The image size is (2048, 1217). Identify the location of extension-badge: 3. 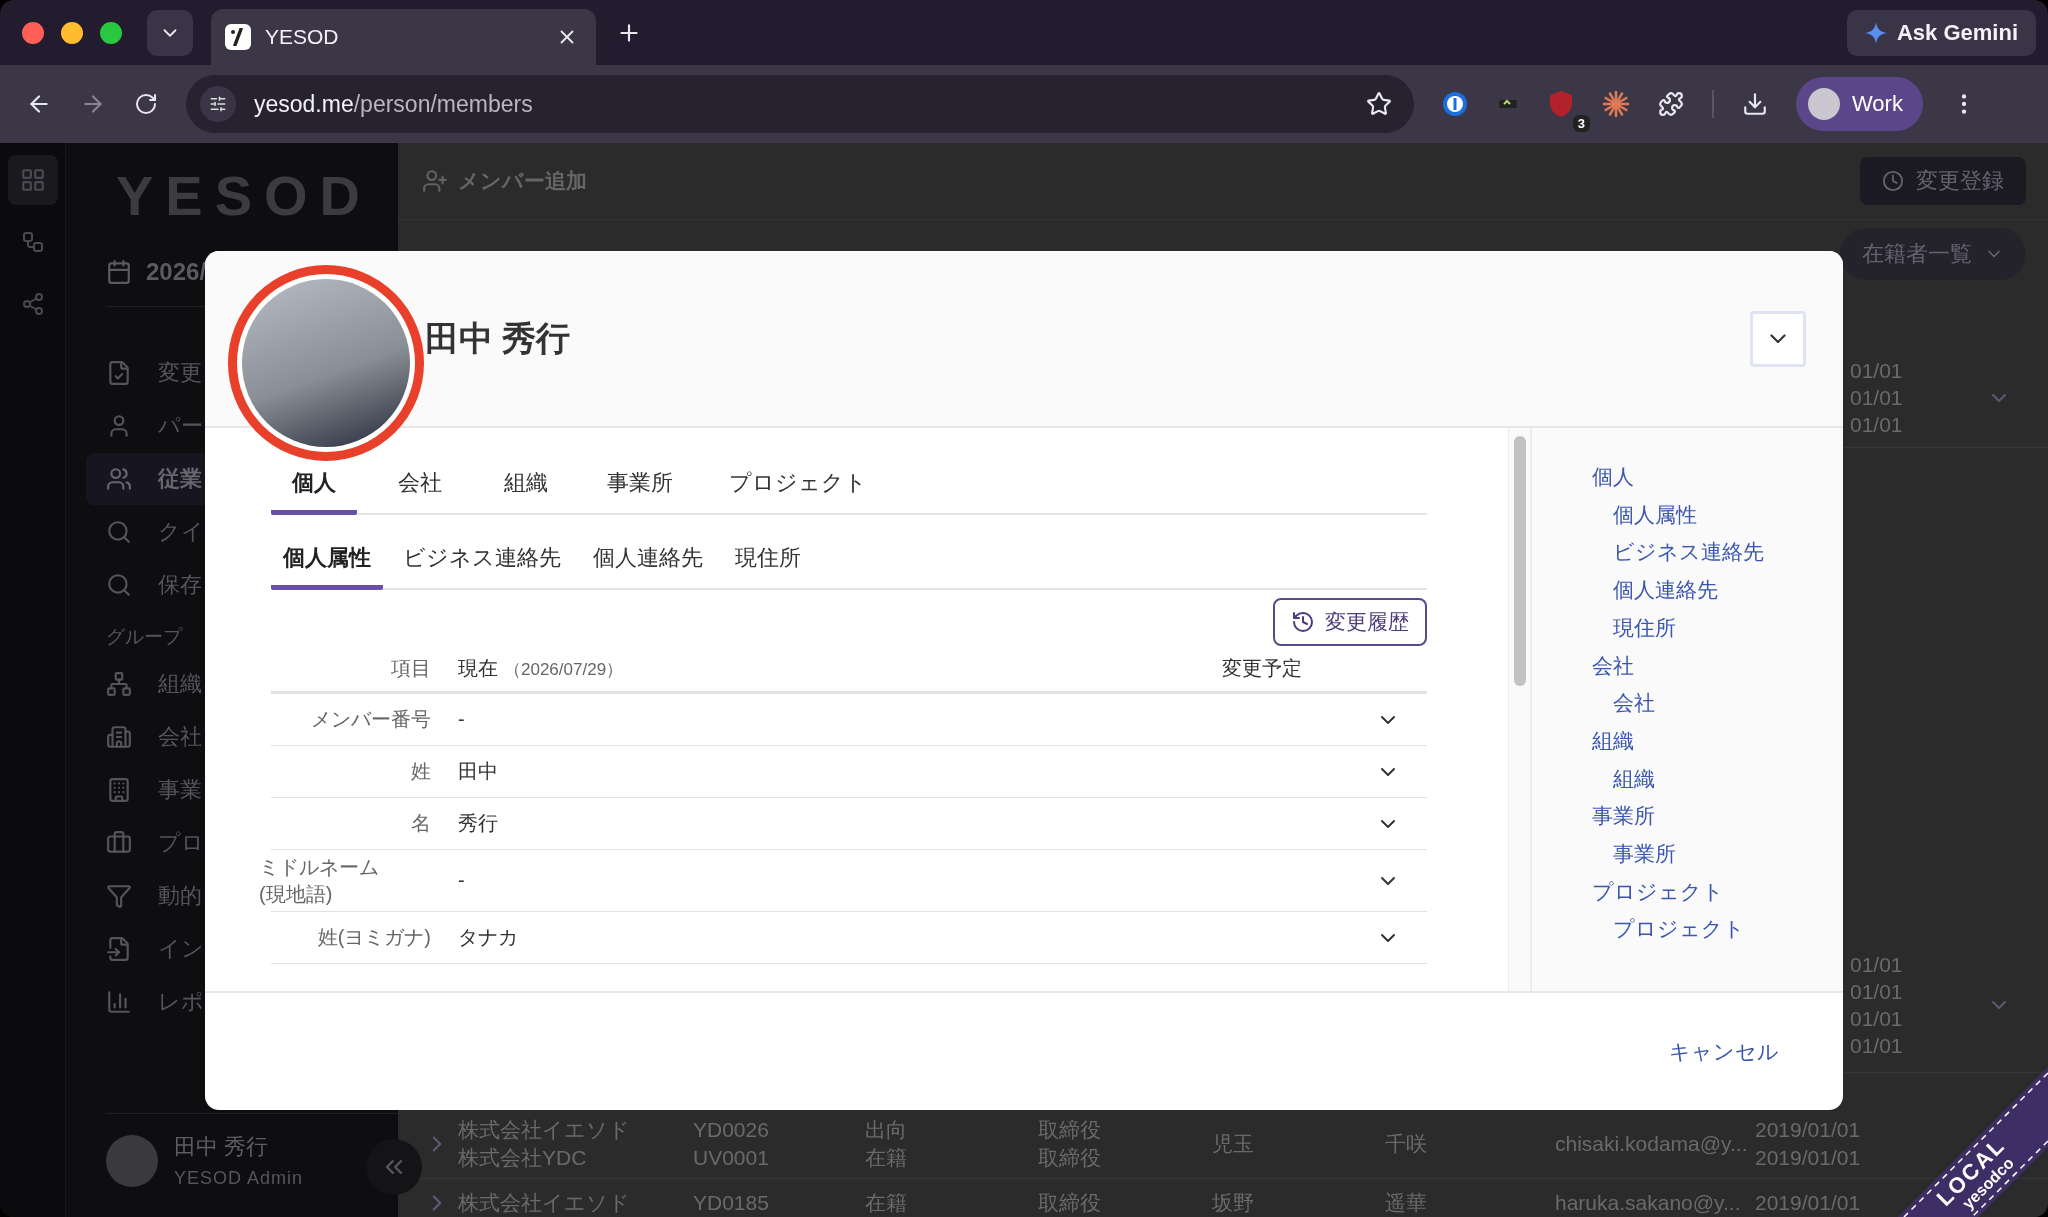
(1581, 123).